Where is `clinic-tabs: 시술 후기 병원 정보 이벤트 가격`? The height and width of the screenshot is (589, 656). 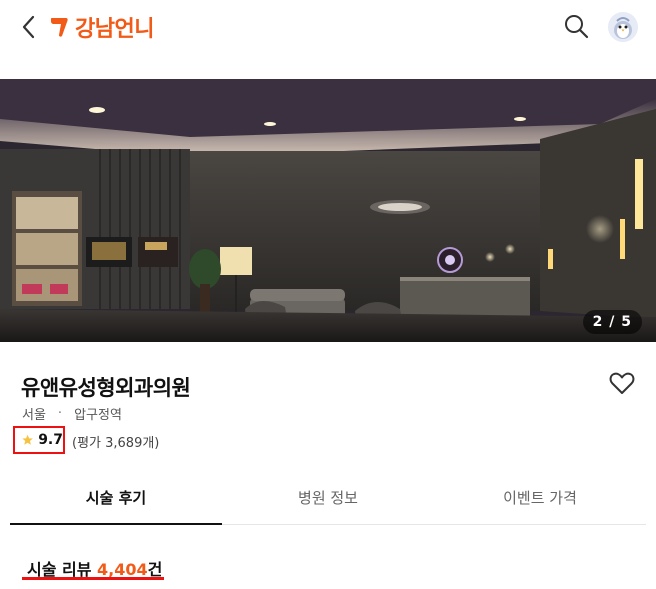 clinic-tabs: 시술 후기 병원 정보 이벤트 가격 is located at coordinates (328, 497).